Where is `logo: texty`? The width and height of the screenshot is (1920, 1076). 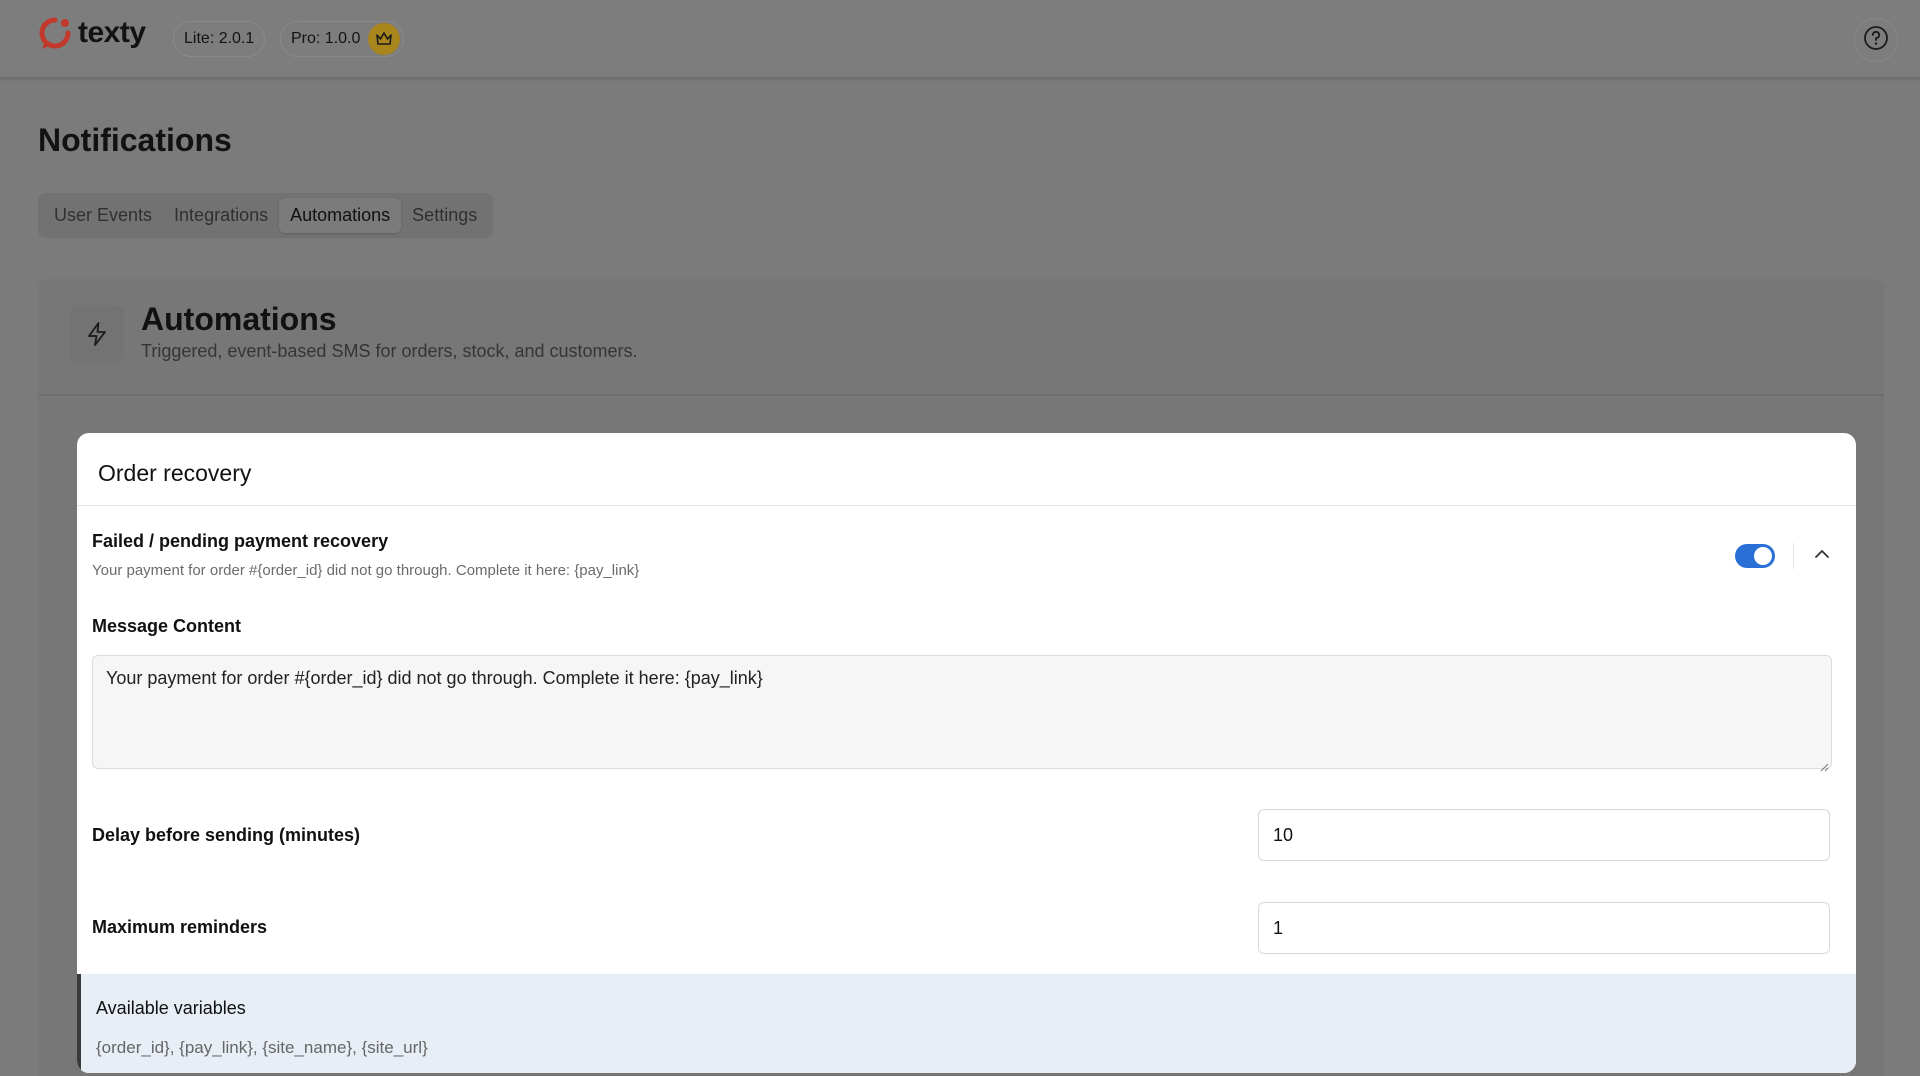
logo: texty is located at coordinates (92, 33).